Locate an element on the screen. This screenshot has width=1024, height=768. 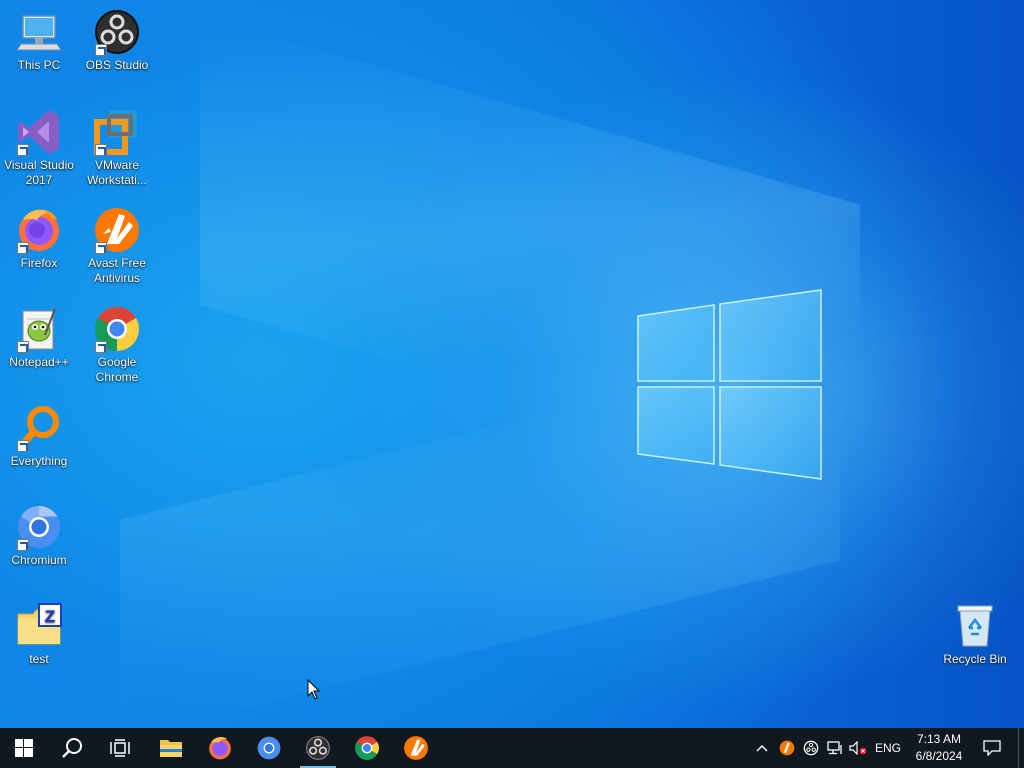
language-label: ENG is located at coordinates (887, 748).